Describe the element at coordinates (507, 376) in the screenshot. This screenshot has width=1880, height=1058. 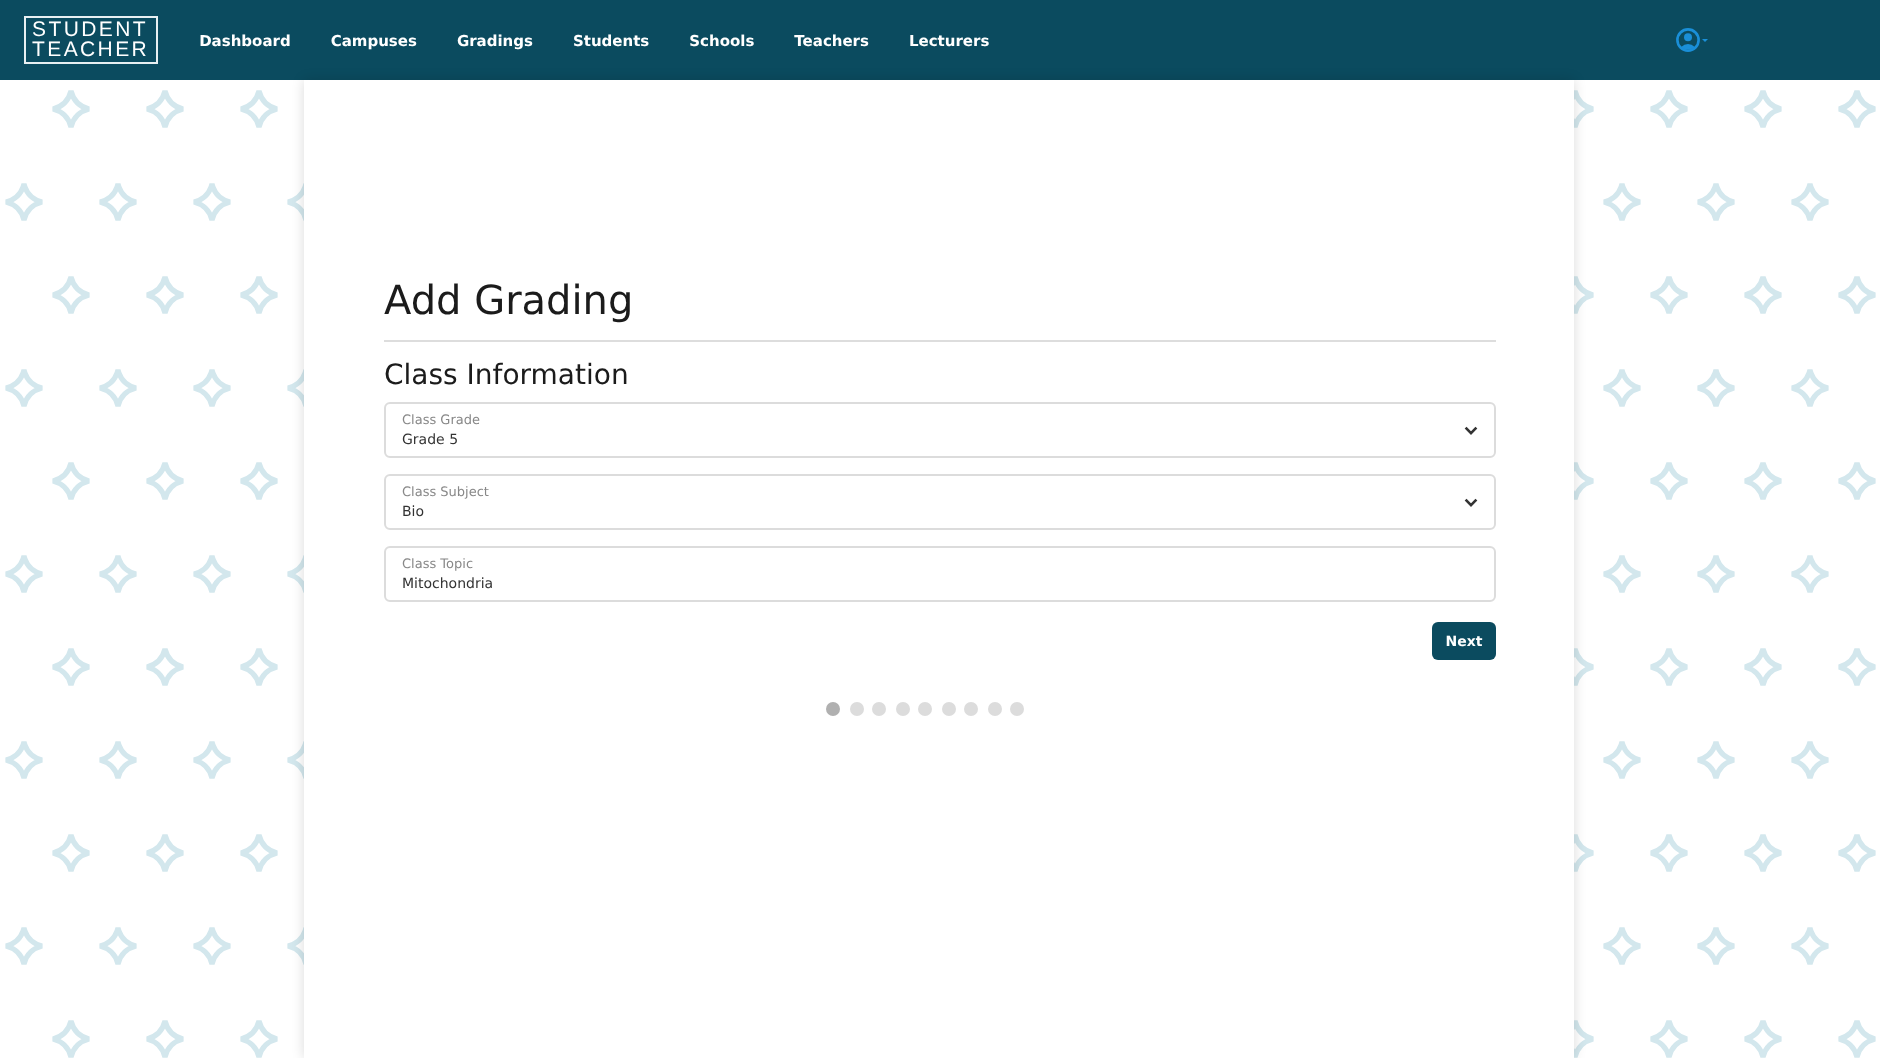
I see `section-heading: Class Information` at that location.